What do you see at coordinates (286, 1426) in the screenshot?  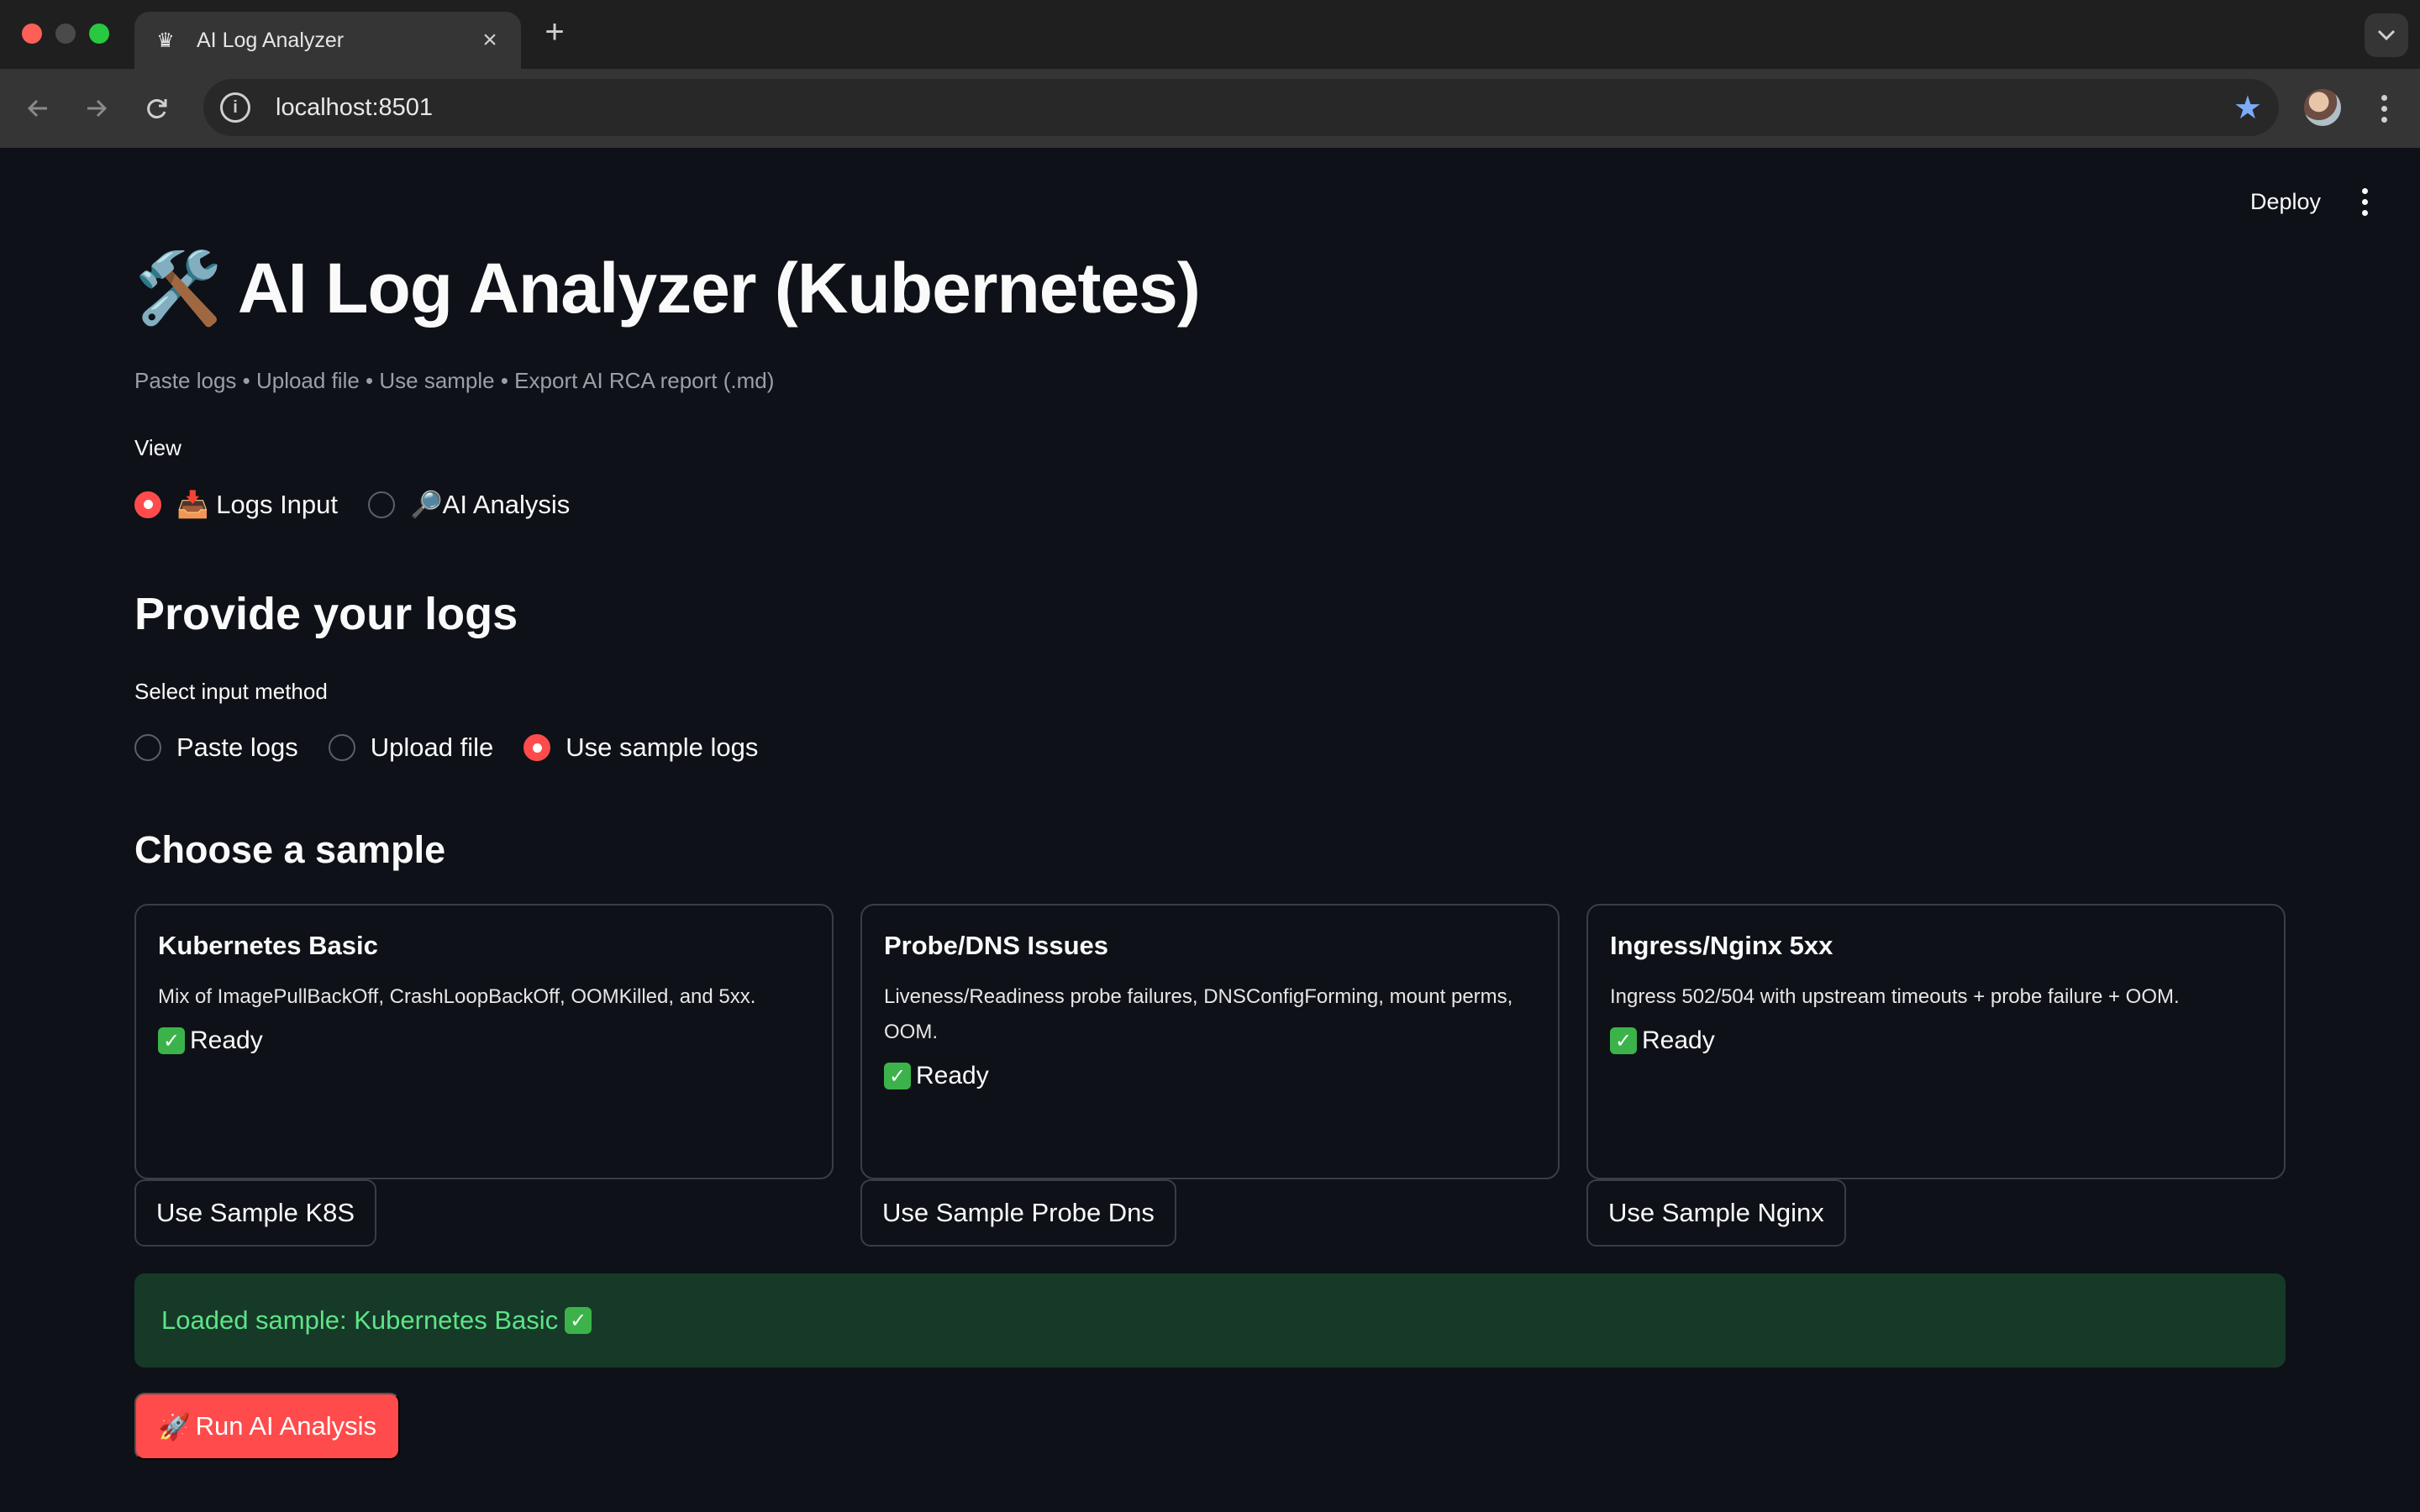 I see `run-button-label: Run AI Analysis` at bounding box center [286, 1426].